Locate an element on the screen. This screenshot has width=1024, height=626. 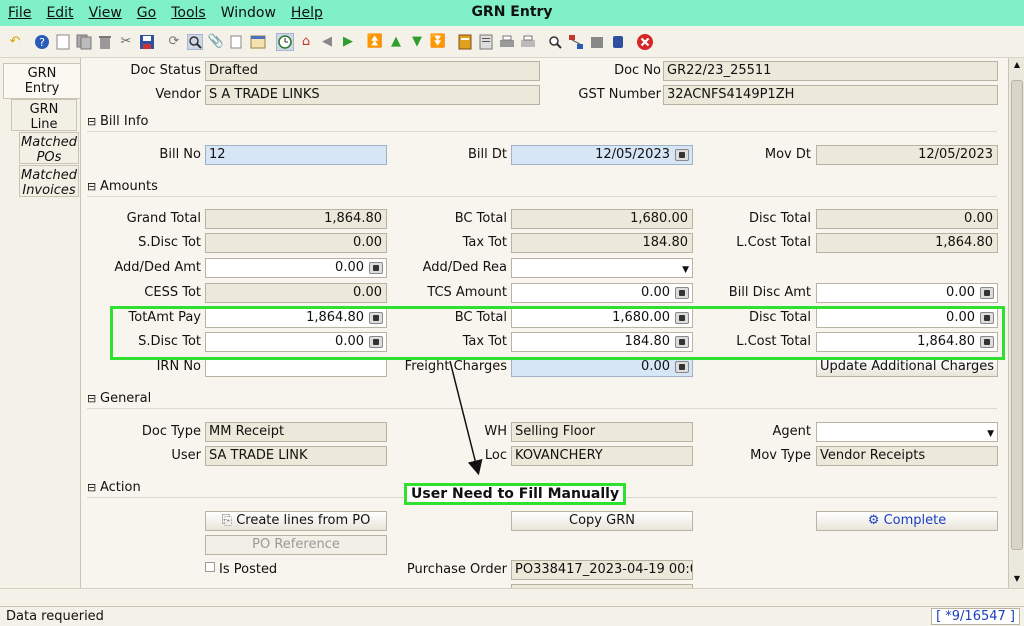
vertical-scrollbar: ▲ ▼ is located at coordinates (1016, 323).